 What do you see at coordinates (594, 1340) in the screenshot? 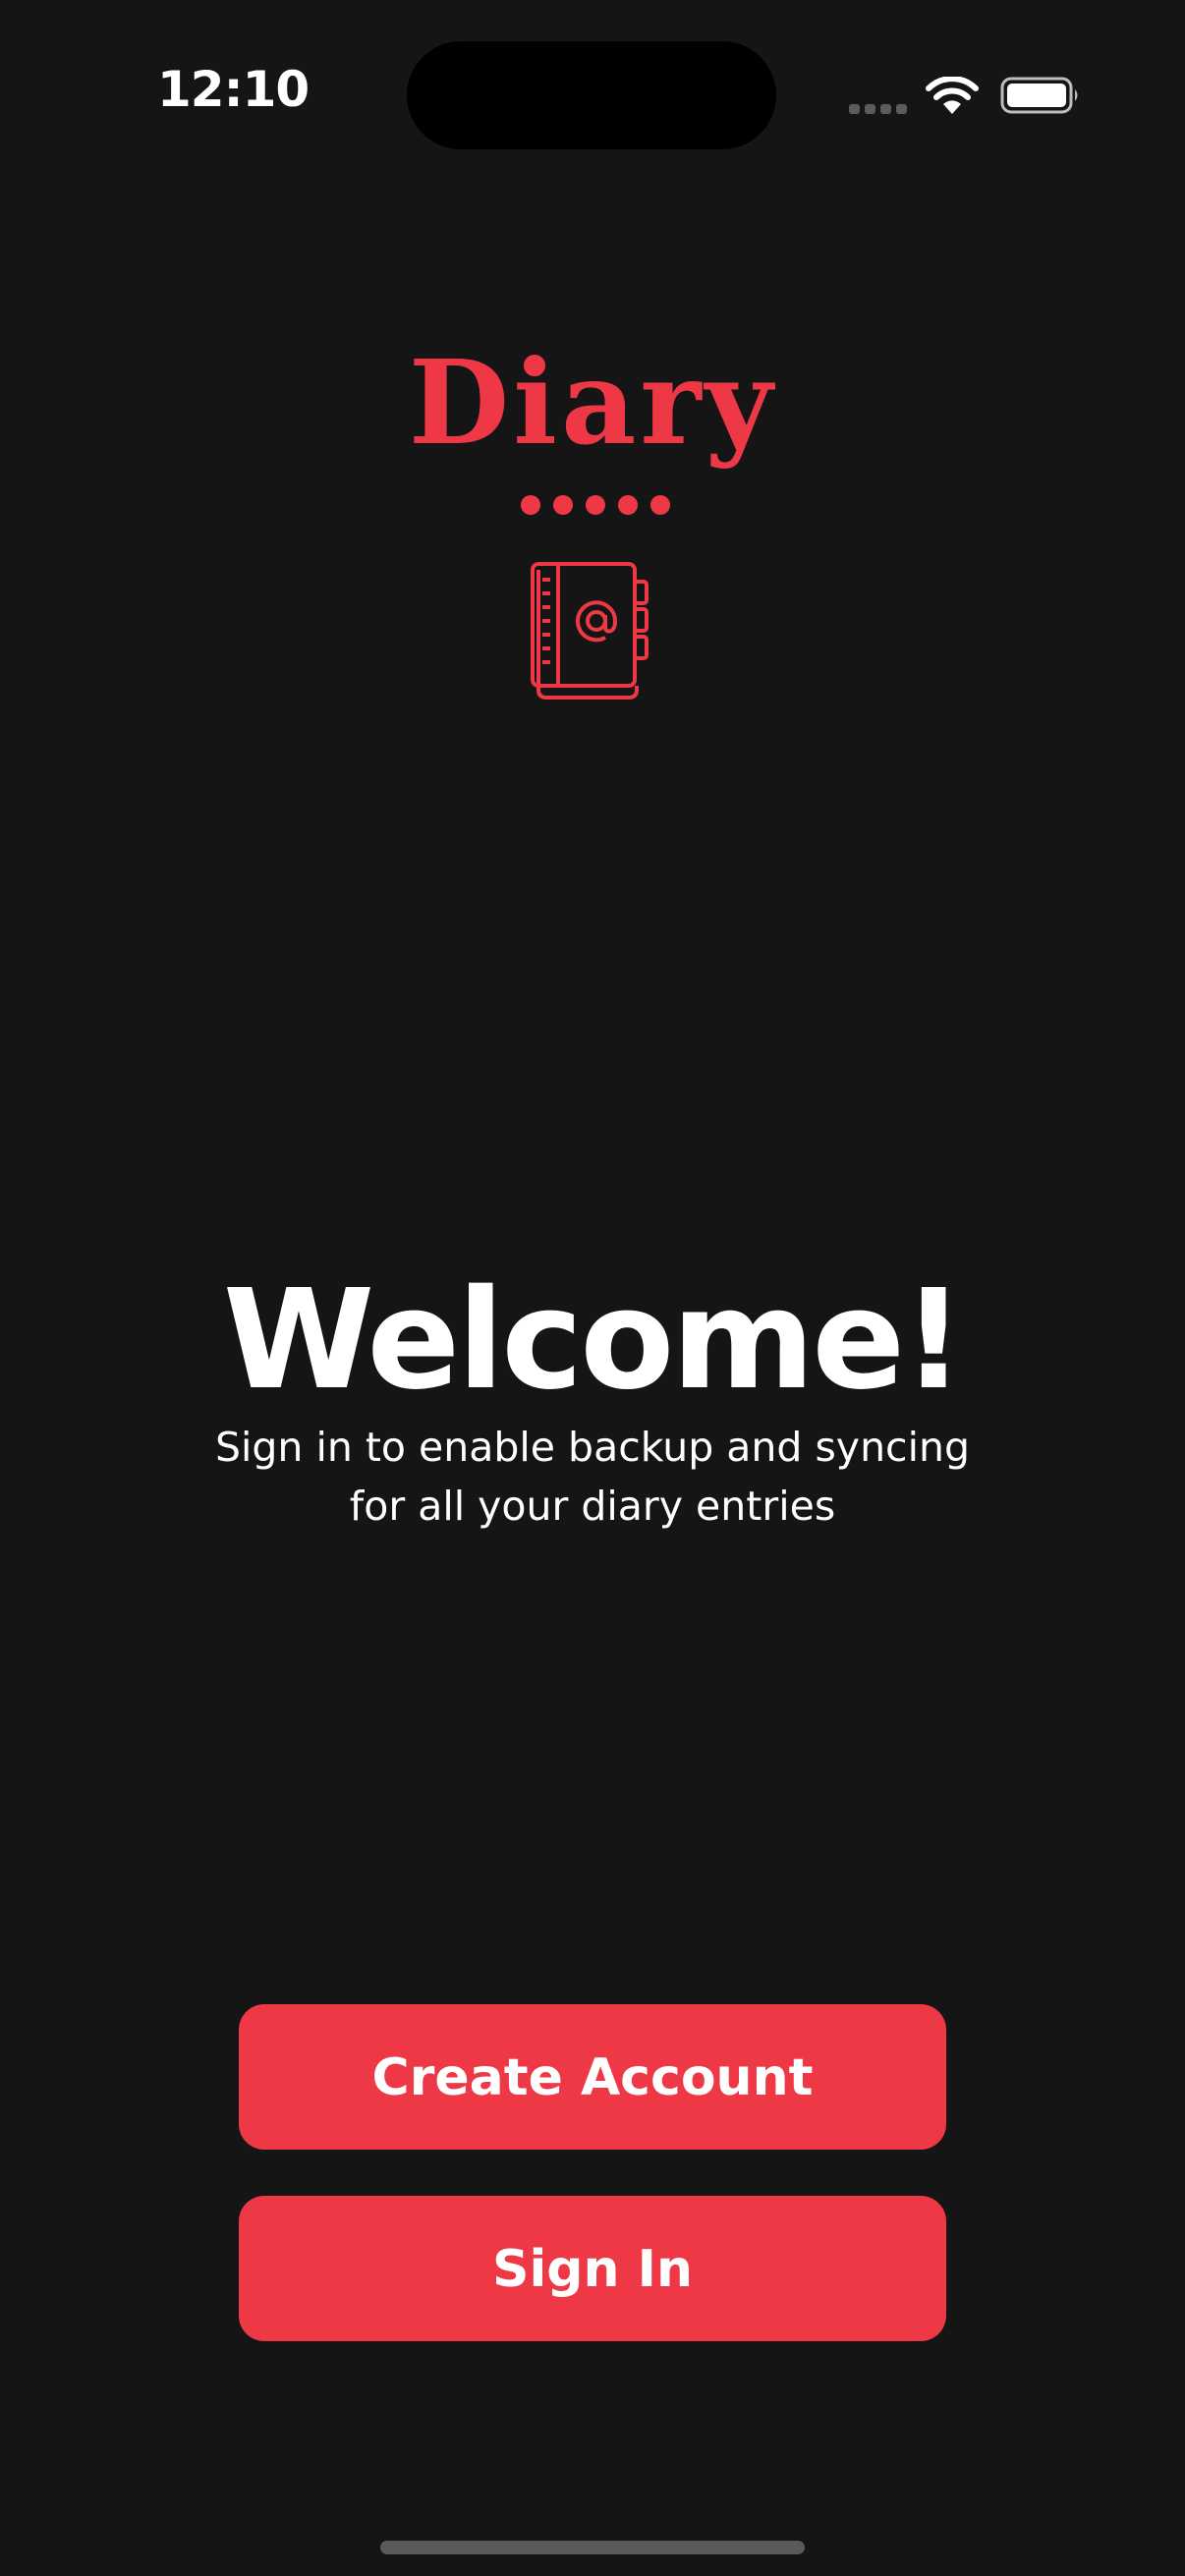
I see `welcome-heading: Welcome!` at bounding box center [594, 1340].